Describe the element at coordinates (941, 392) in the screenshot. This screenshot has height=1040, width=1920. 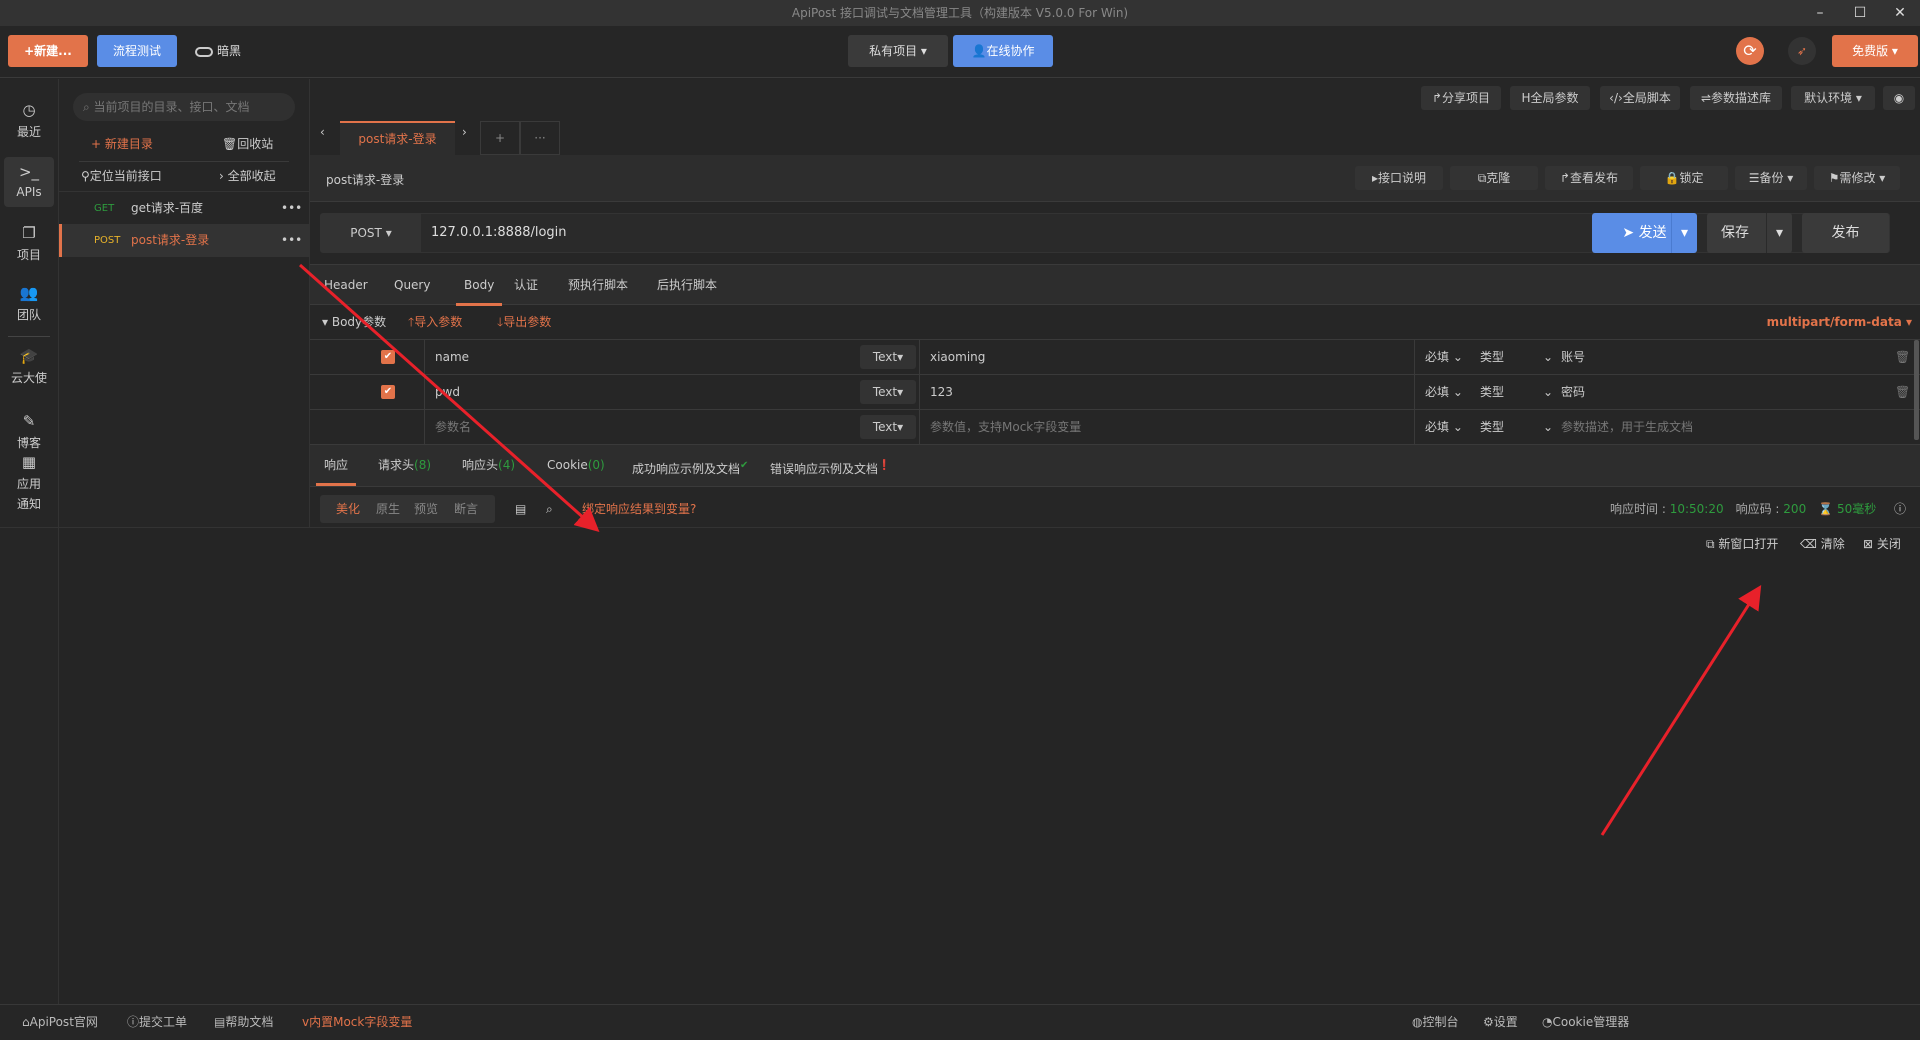
I see `param-value: 123` at that location.